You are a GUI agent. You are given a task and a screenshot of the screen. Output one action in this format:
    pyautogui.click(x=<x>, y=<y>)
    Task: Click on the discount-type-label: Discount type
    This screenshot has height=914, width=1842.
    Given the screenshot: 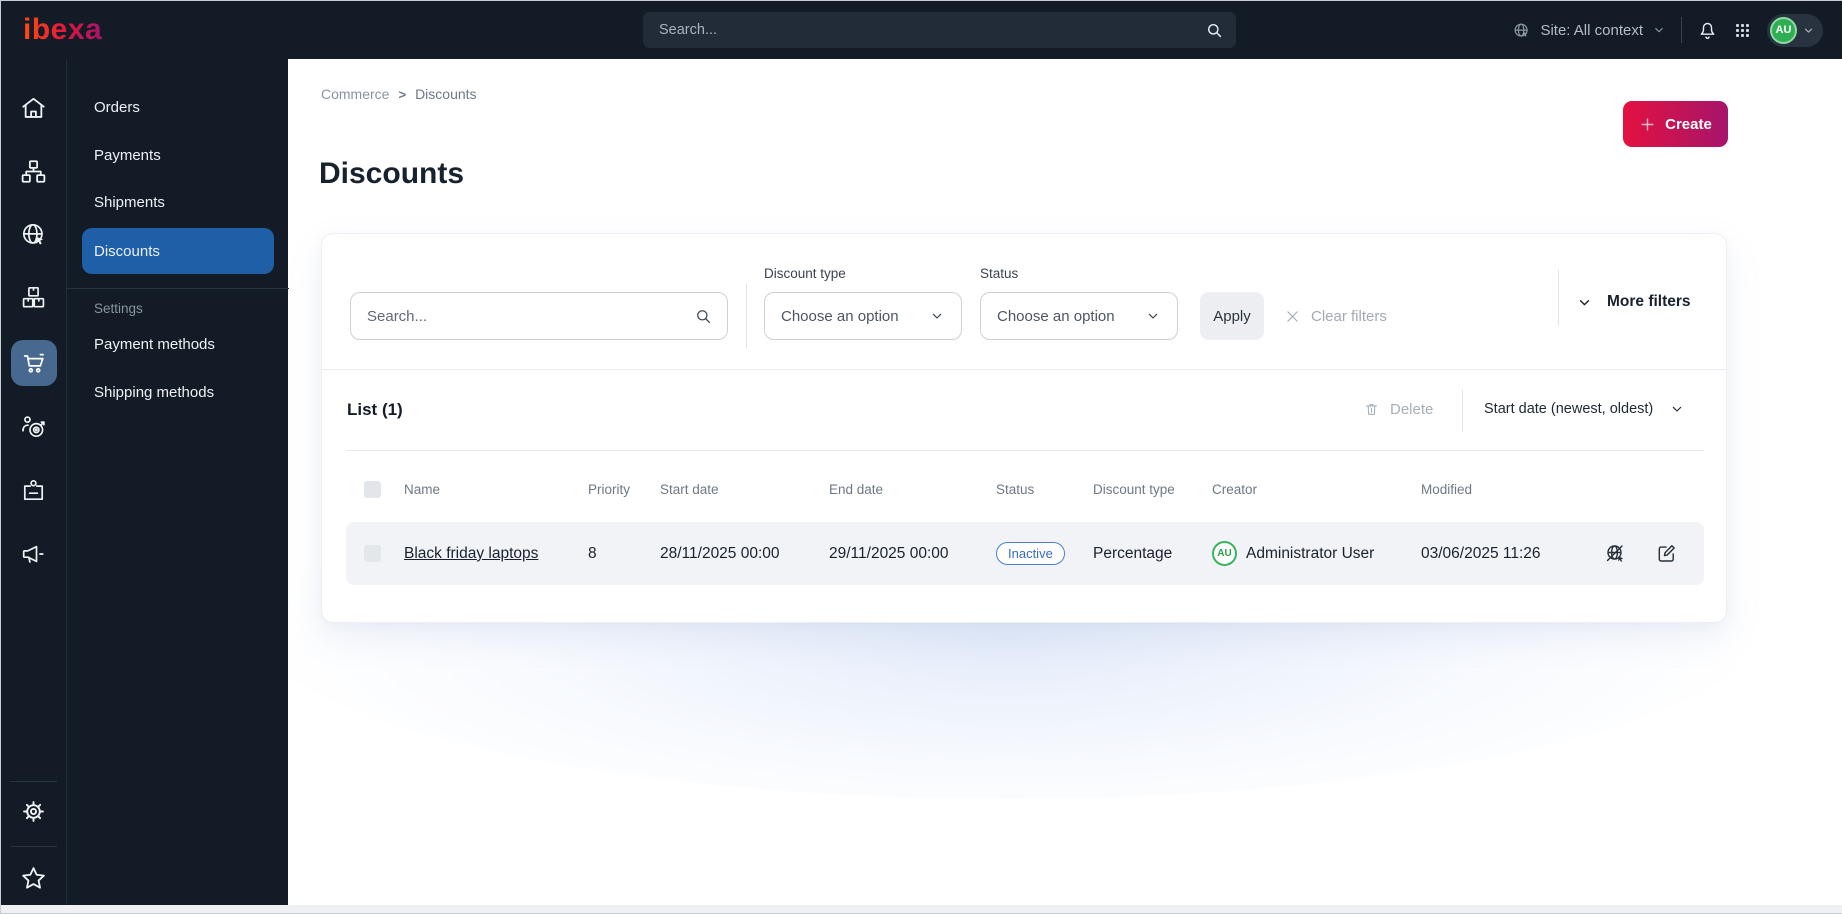 What is the action you would take?
    pyautogui.click(x=805, y=273)
    